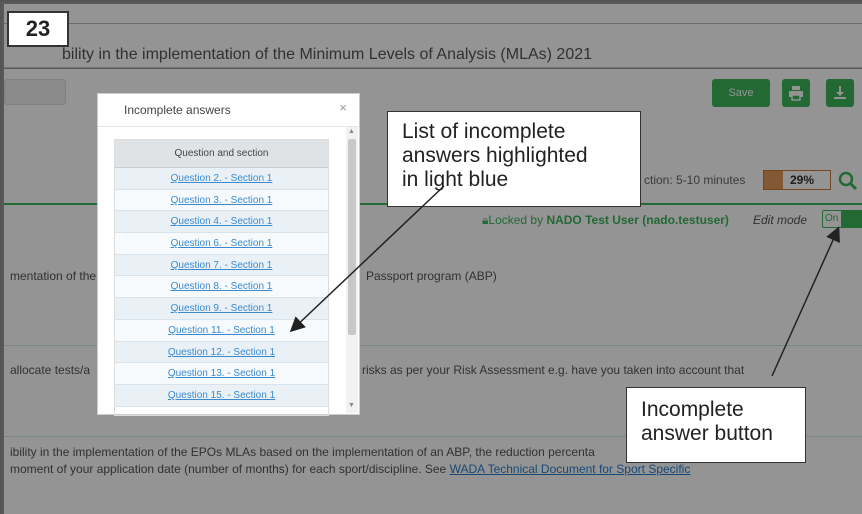 The image size is (862, 514). What do you see at coordinates (805, 301) in the screenshot?
I see `button-arrow` at bounding box center [805, 301].